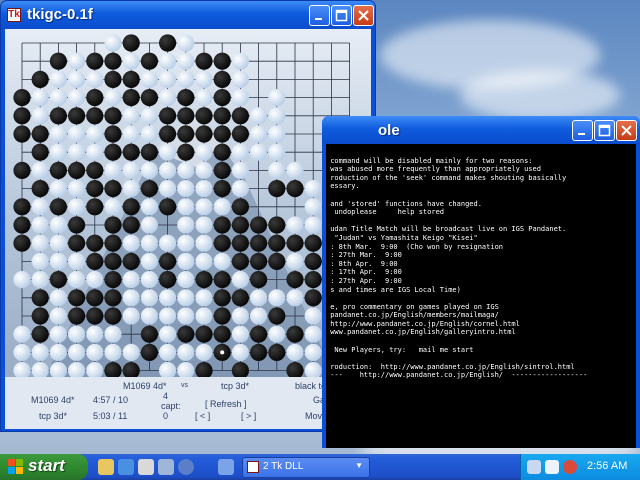 The image size is (640, 480). Describe the element at coordinates (226, 404) in the screenshot. I see `refresh-button: [ Refresh ]` at that location.